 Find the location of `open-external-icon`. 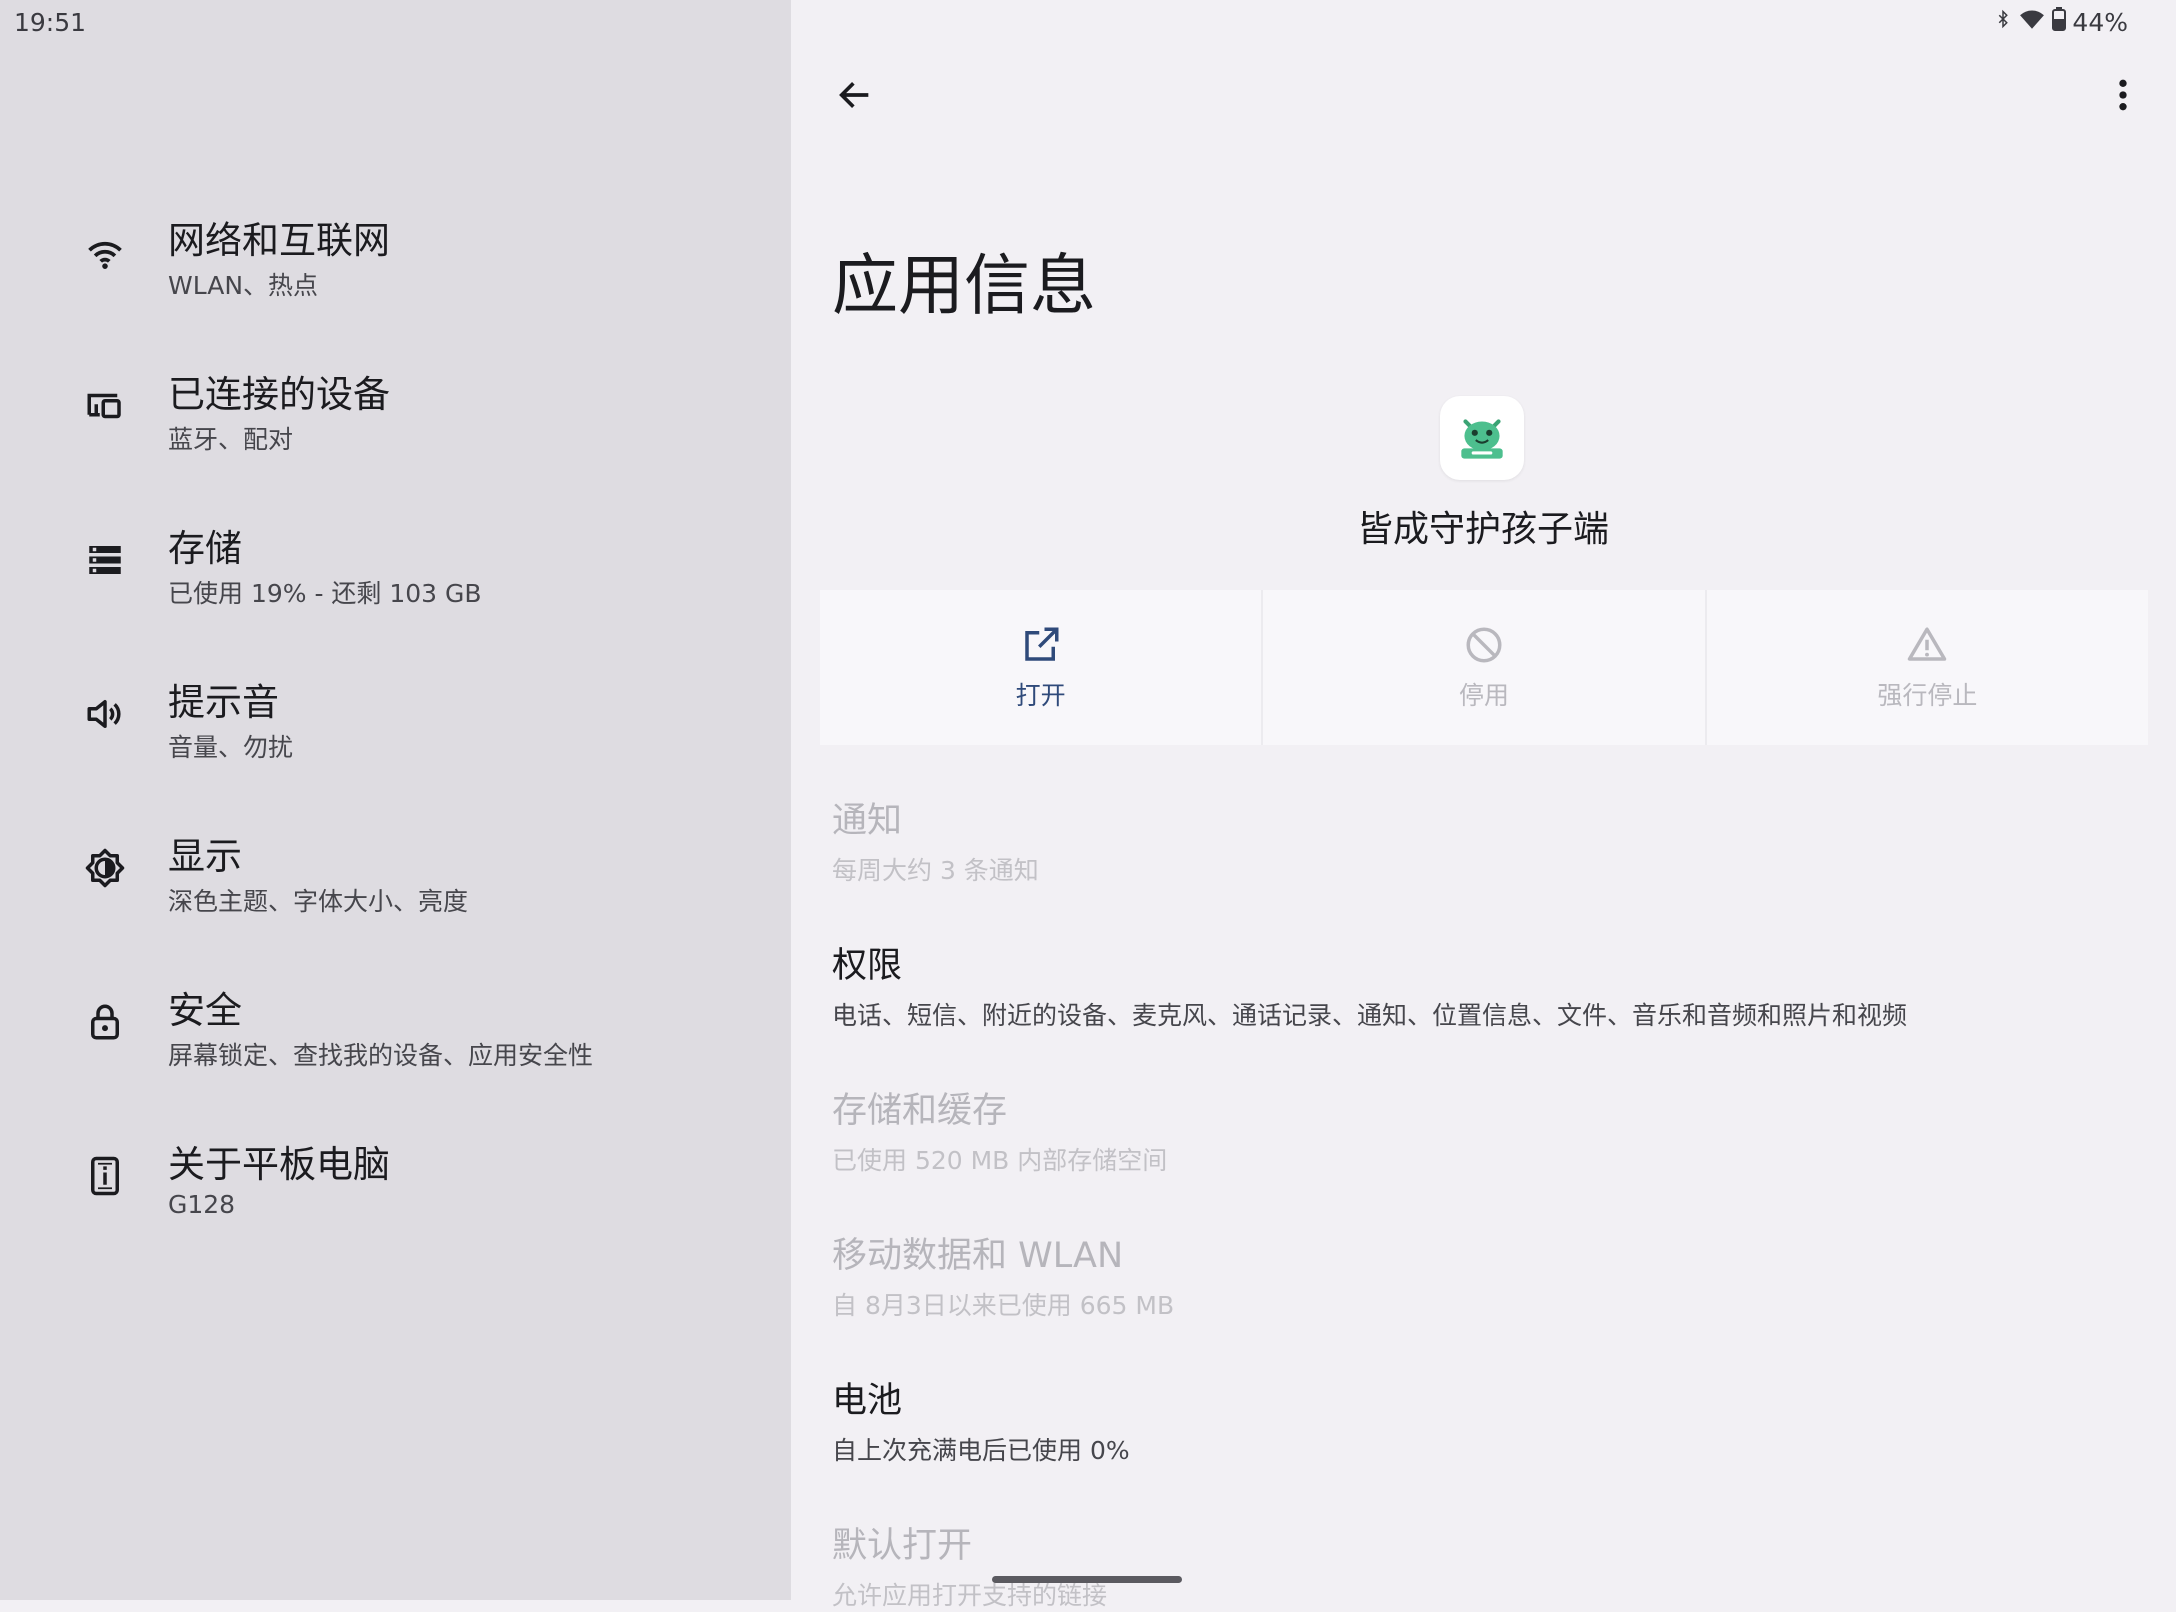

open-external-icon is located at coordinates (1041, 644).